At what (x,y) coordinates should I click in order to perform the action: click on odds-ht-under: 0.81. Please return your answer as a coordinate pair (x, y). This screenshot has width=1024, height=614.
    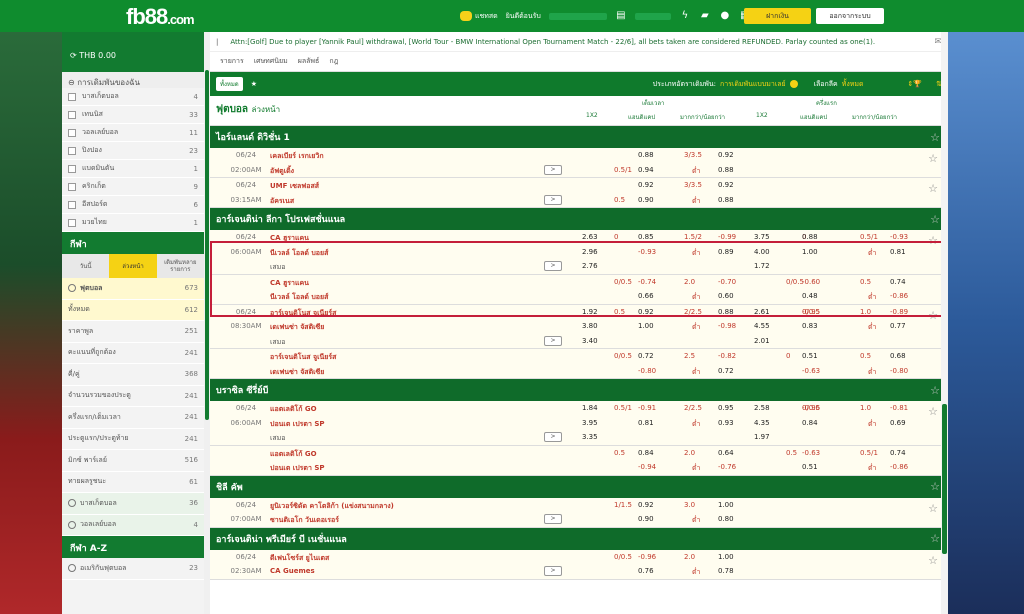
    Looking at the image, I should click on (898, 252).